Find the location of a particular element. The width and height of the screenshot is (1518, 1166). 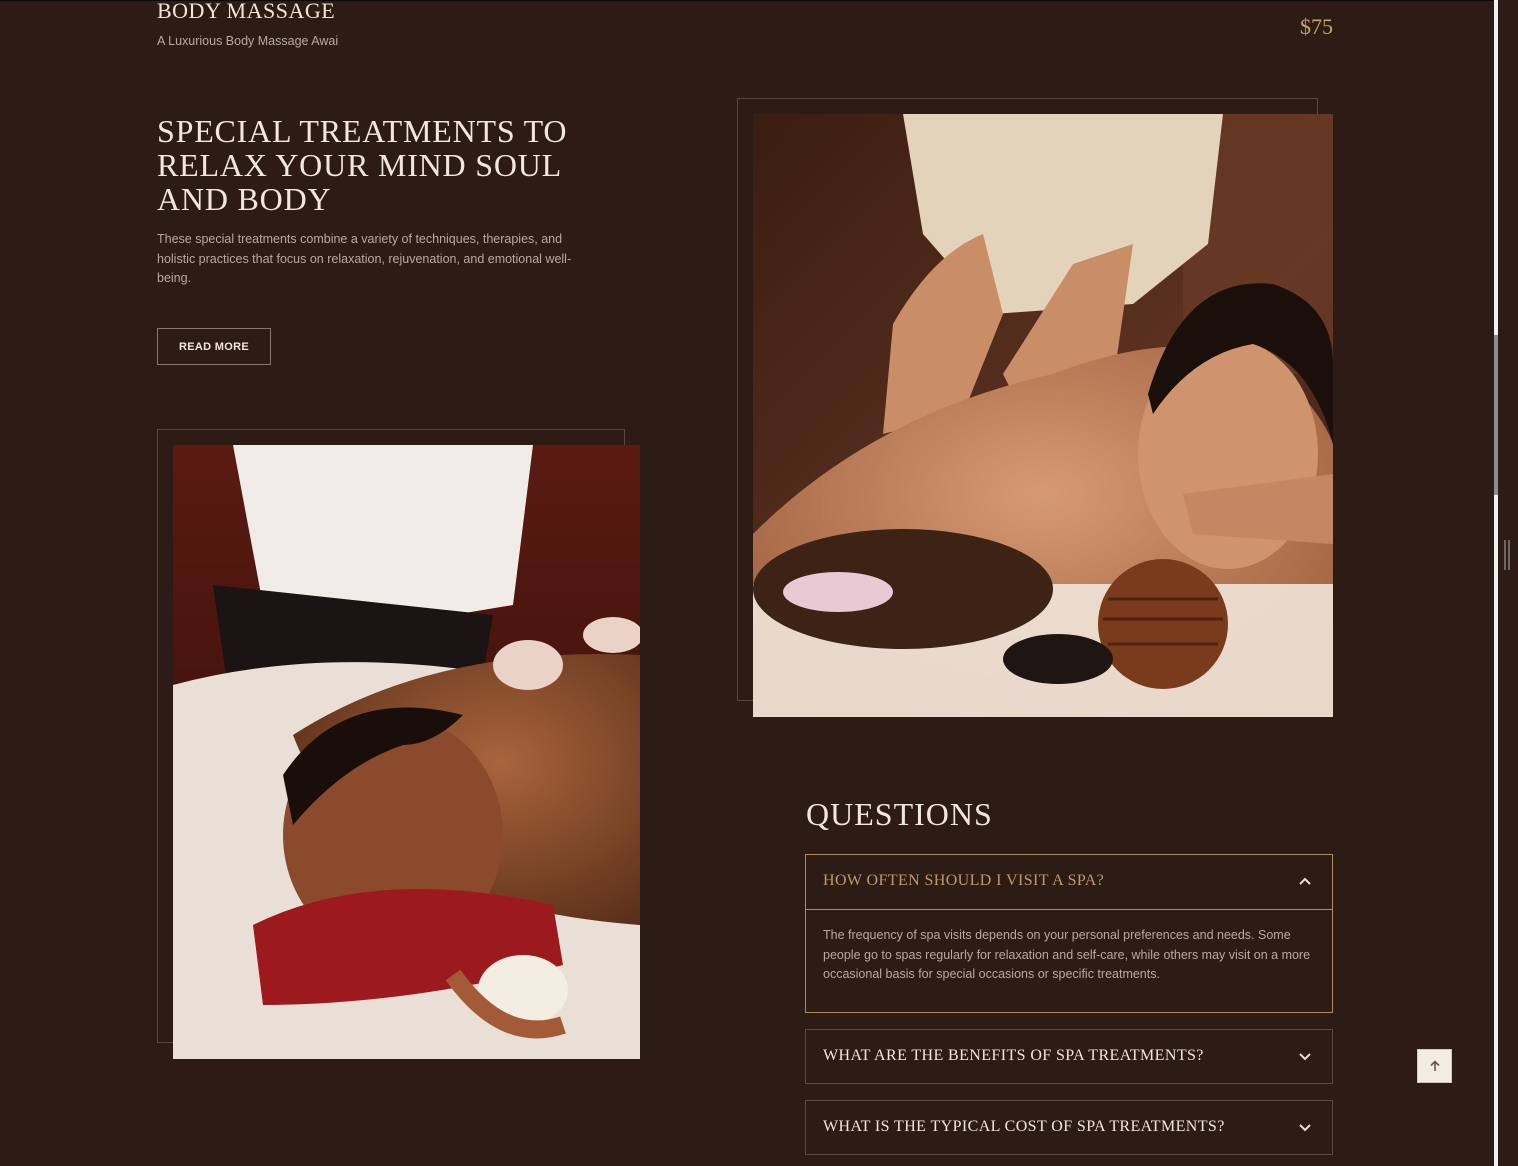

scrollbar-track is located at coordinates (1496, 583).